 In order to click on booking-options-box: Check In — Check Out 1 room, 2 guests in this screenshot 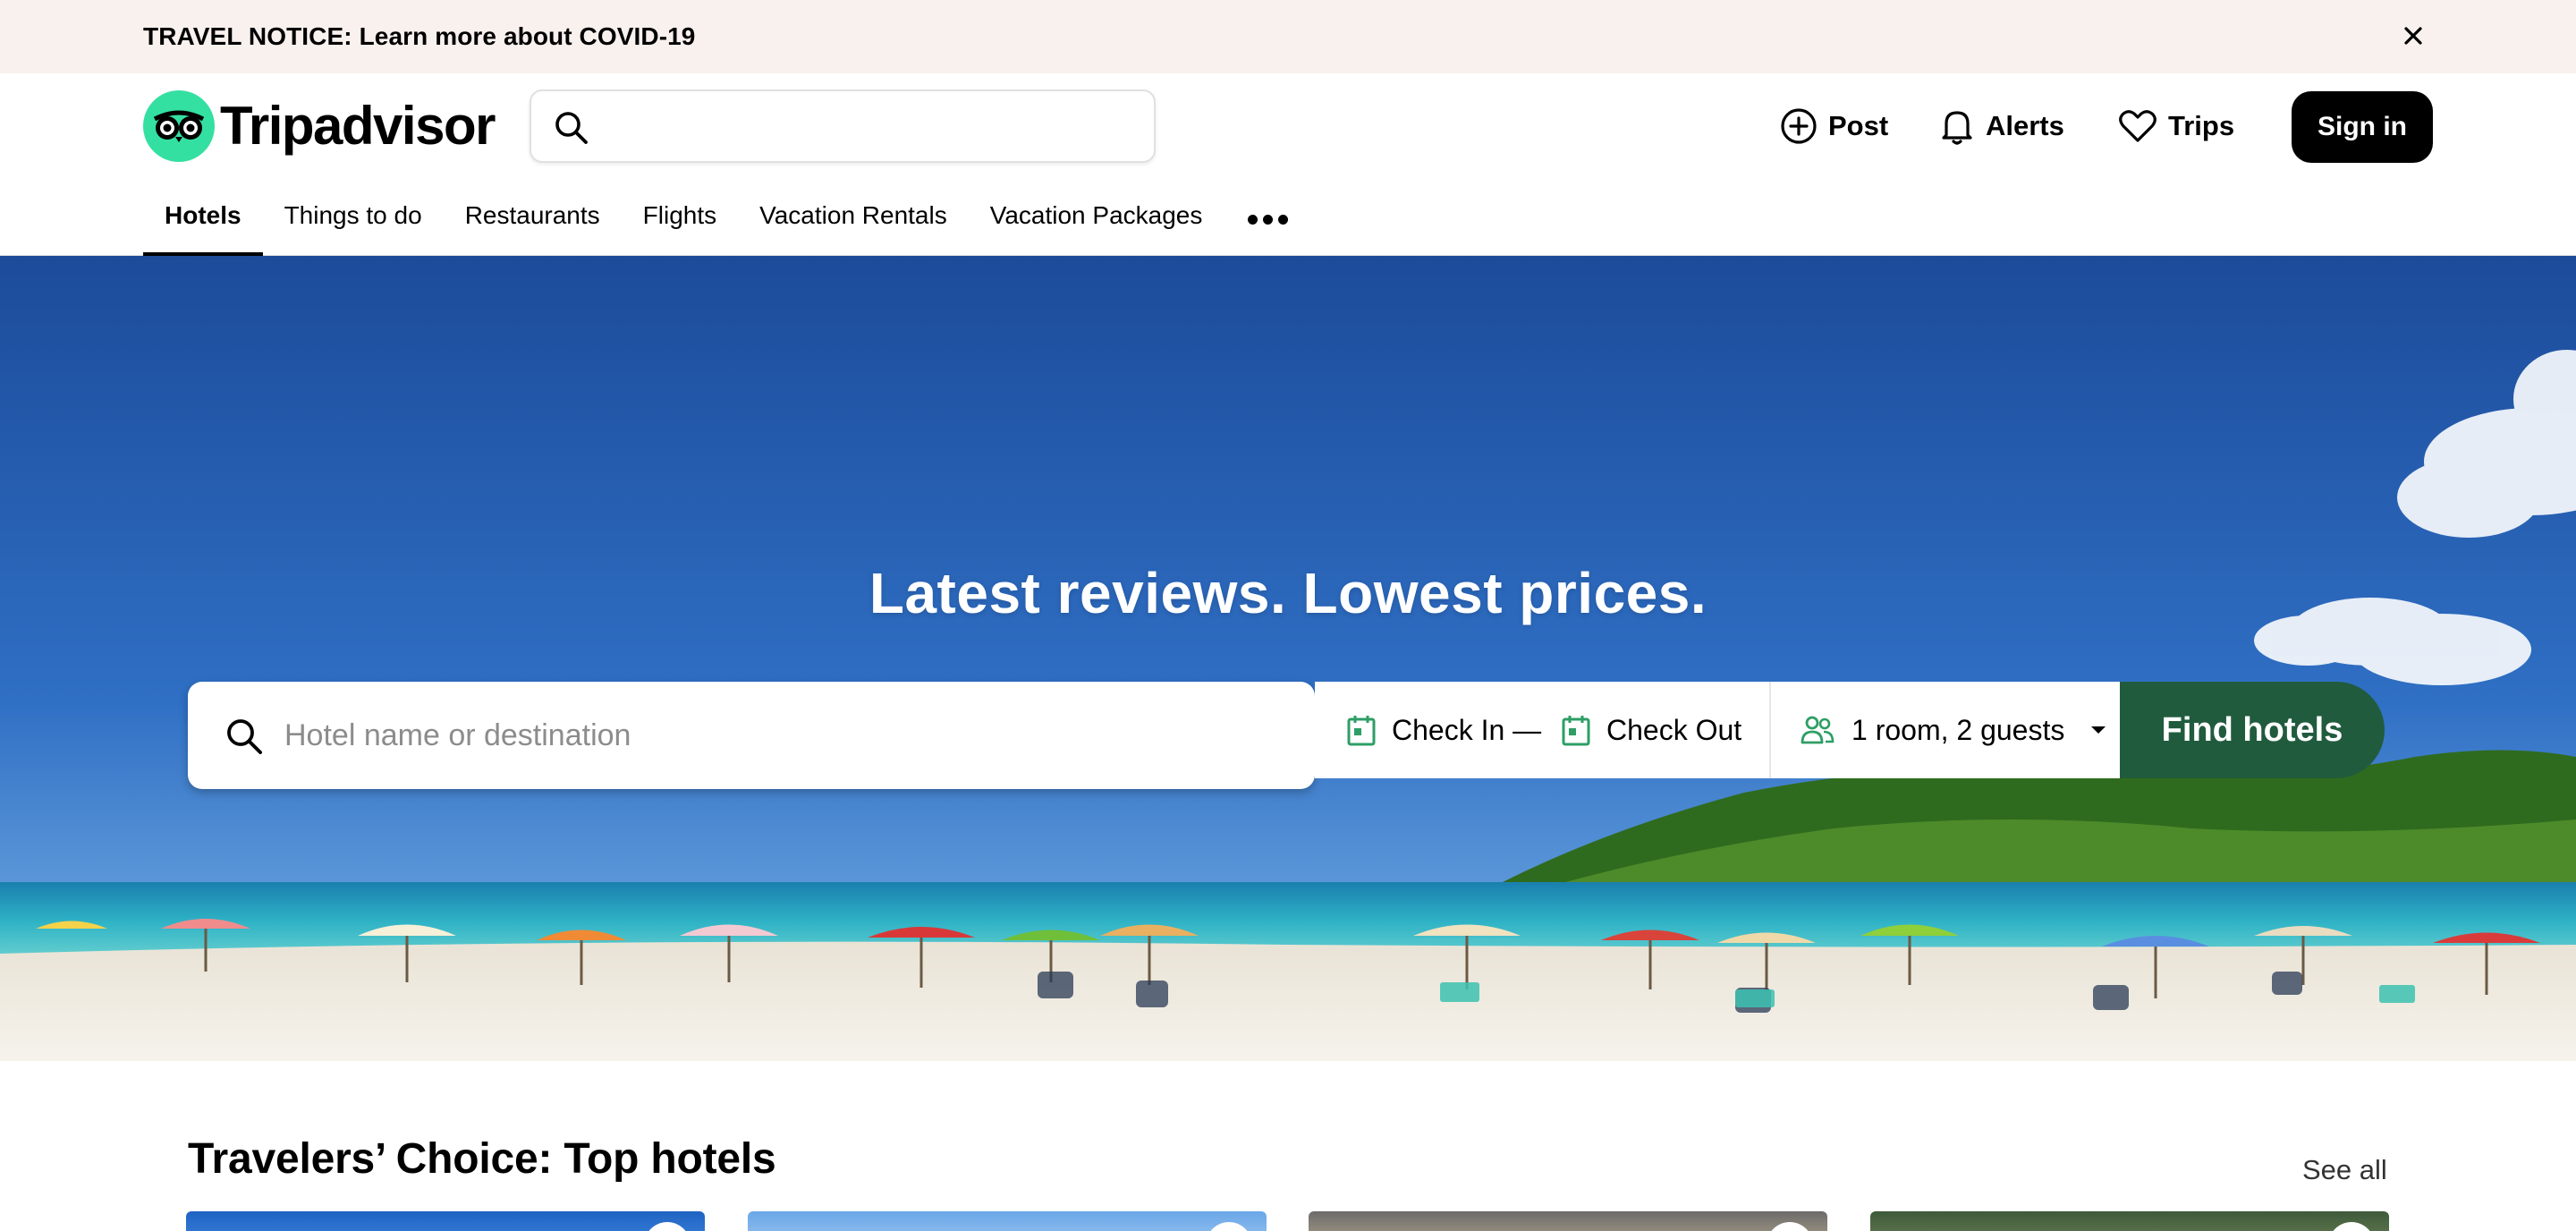, I will do `click(1762, 730)`.